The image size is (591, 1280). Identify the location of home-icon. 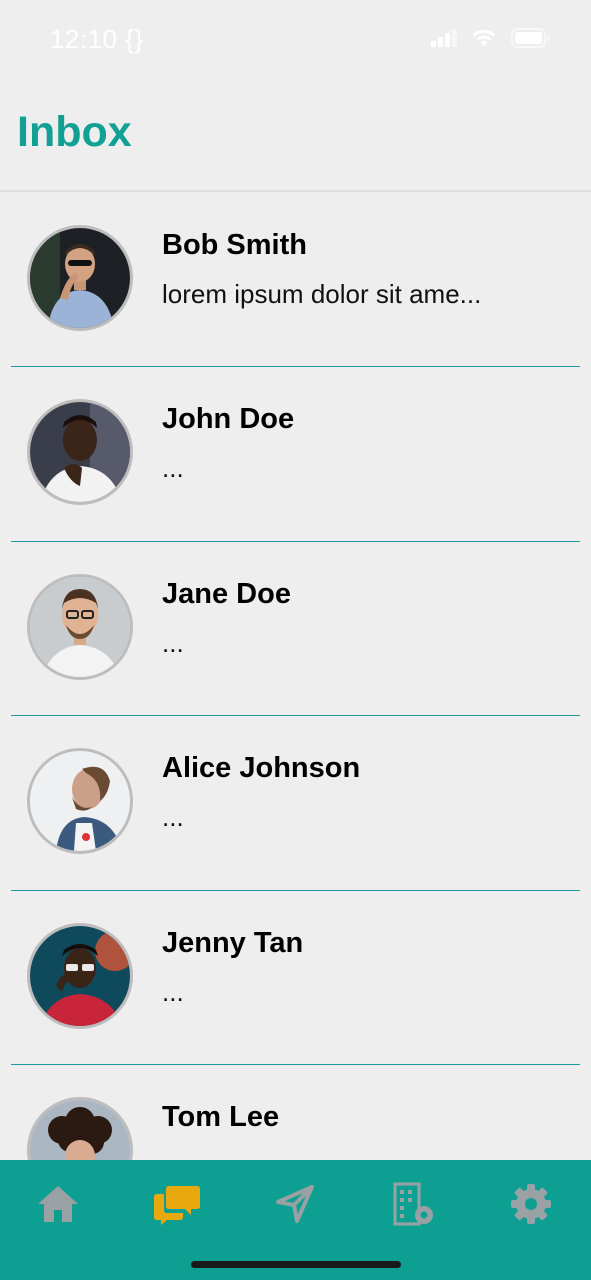
(58, 1204).